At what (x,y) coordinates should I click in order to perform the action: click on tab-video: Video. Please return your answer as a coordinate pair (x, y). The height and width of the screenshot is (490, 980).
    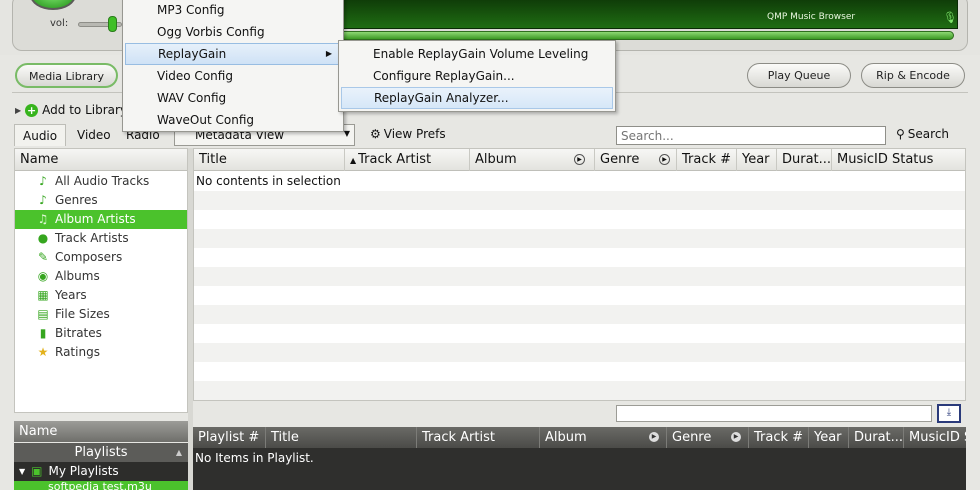
    Looking at the image, I should click on (94, 135).